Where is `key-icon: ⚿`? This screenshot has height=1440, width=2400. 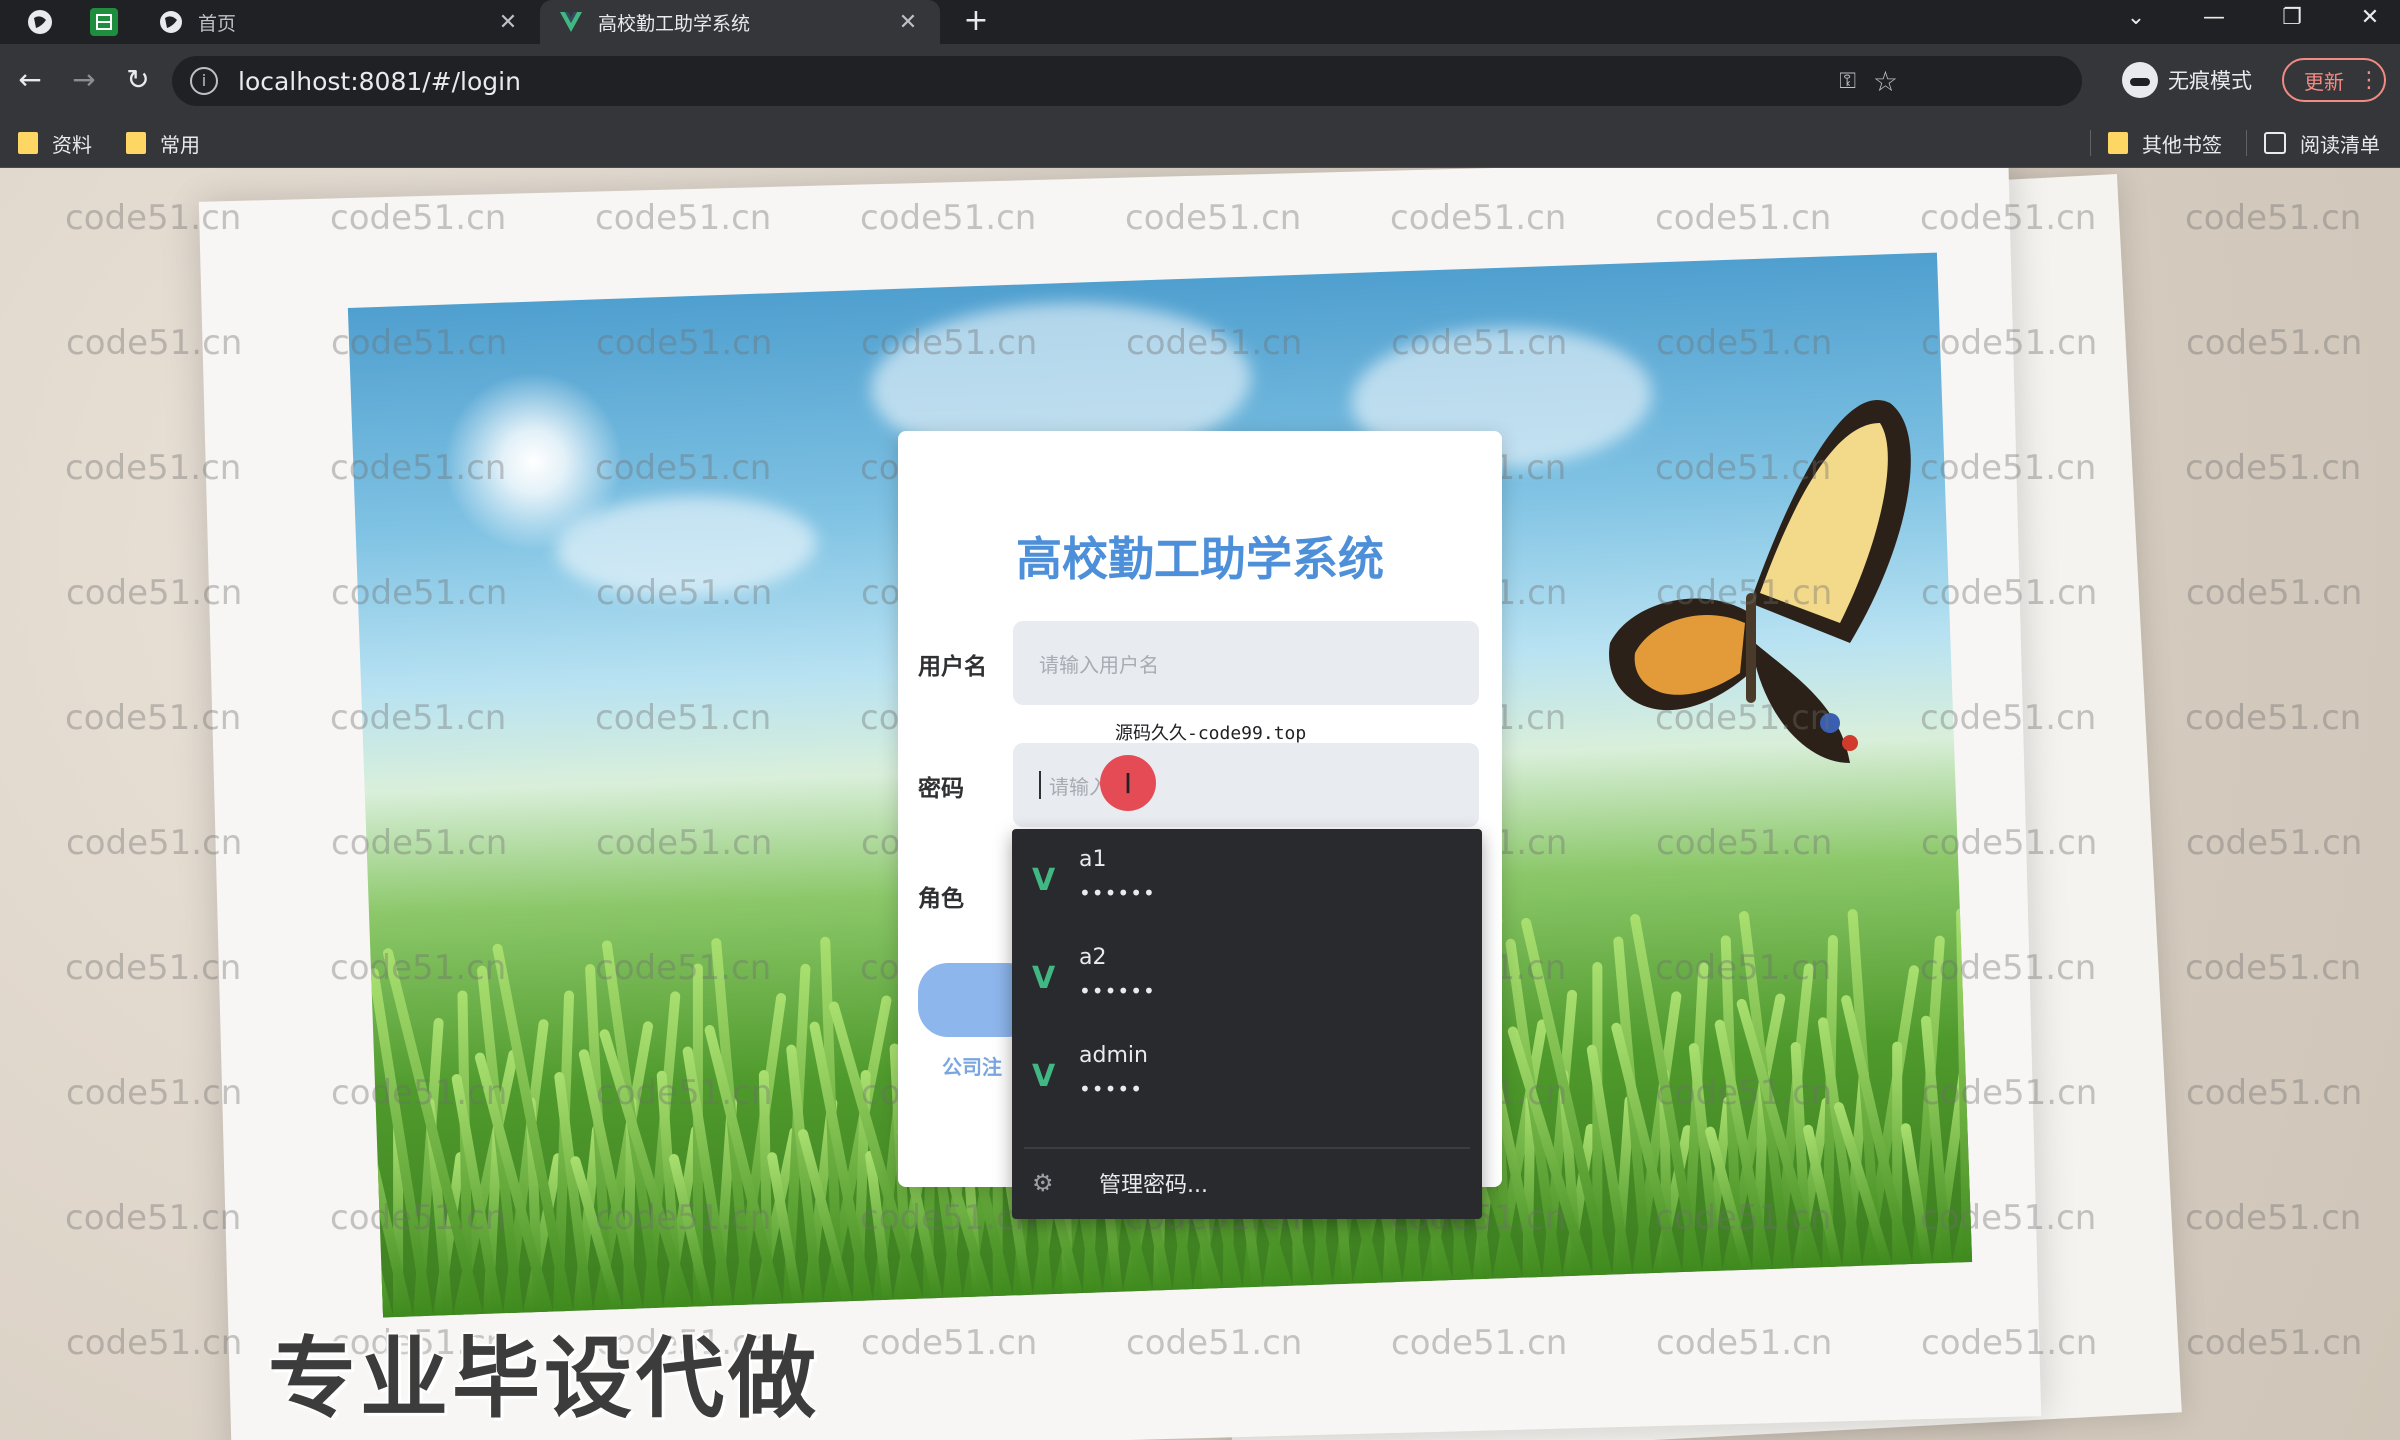
key-icon: ⚿ is located at coordinates (1847, 81).